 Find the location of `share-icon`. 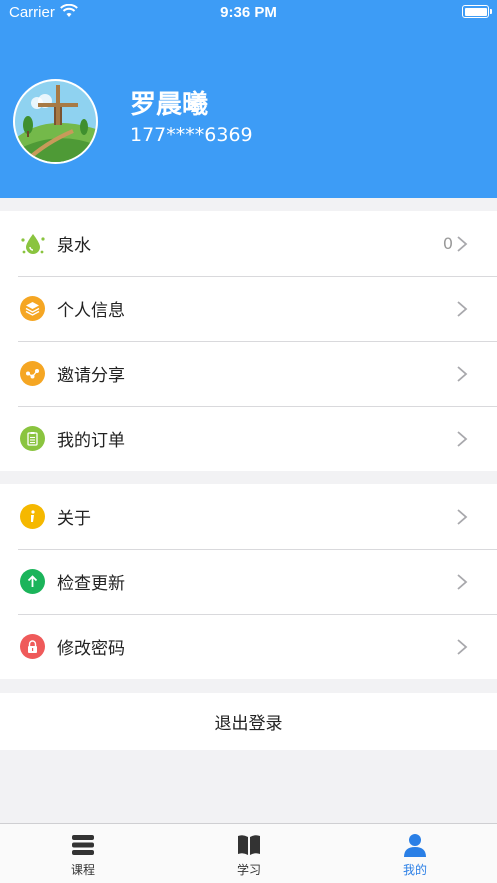

share-icon is located at coordinates (32, 373).